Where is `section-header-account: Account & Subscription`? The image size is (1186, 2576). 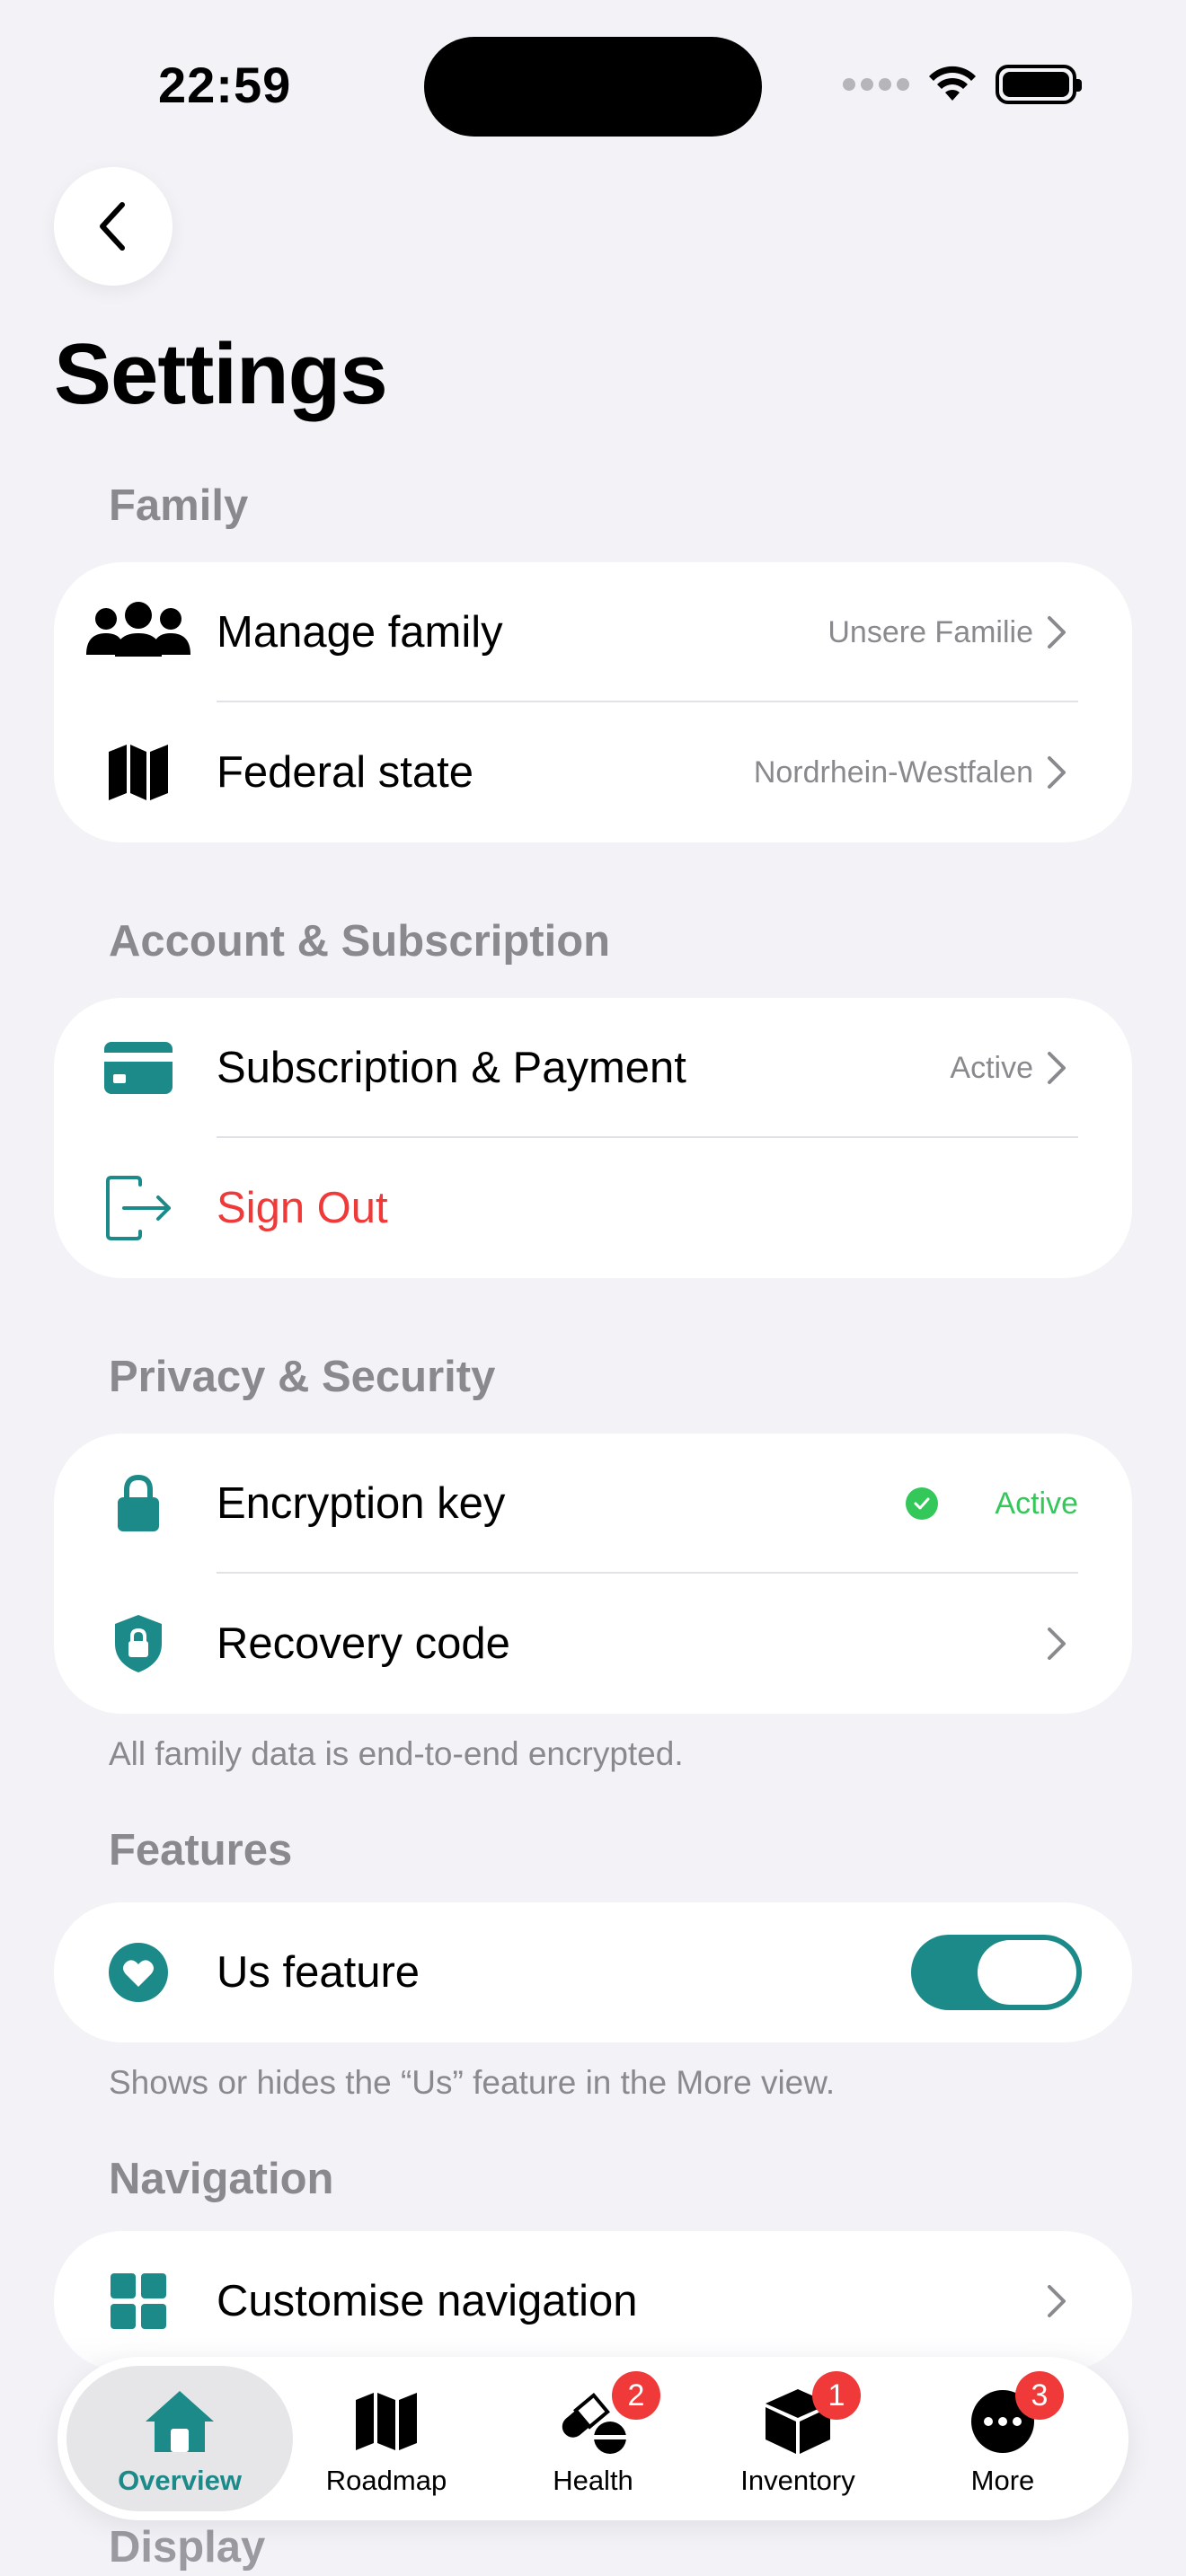 section-header-account: Account & Subscription is located at coordinates (360, 941).